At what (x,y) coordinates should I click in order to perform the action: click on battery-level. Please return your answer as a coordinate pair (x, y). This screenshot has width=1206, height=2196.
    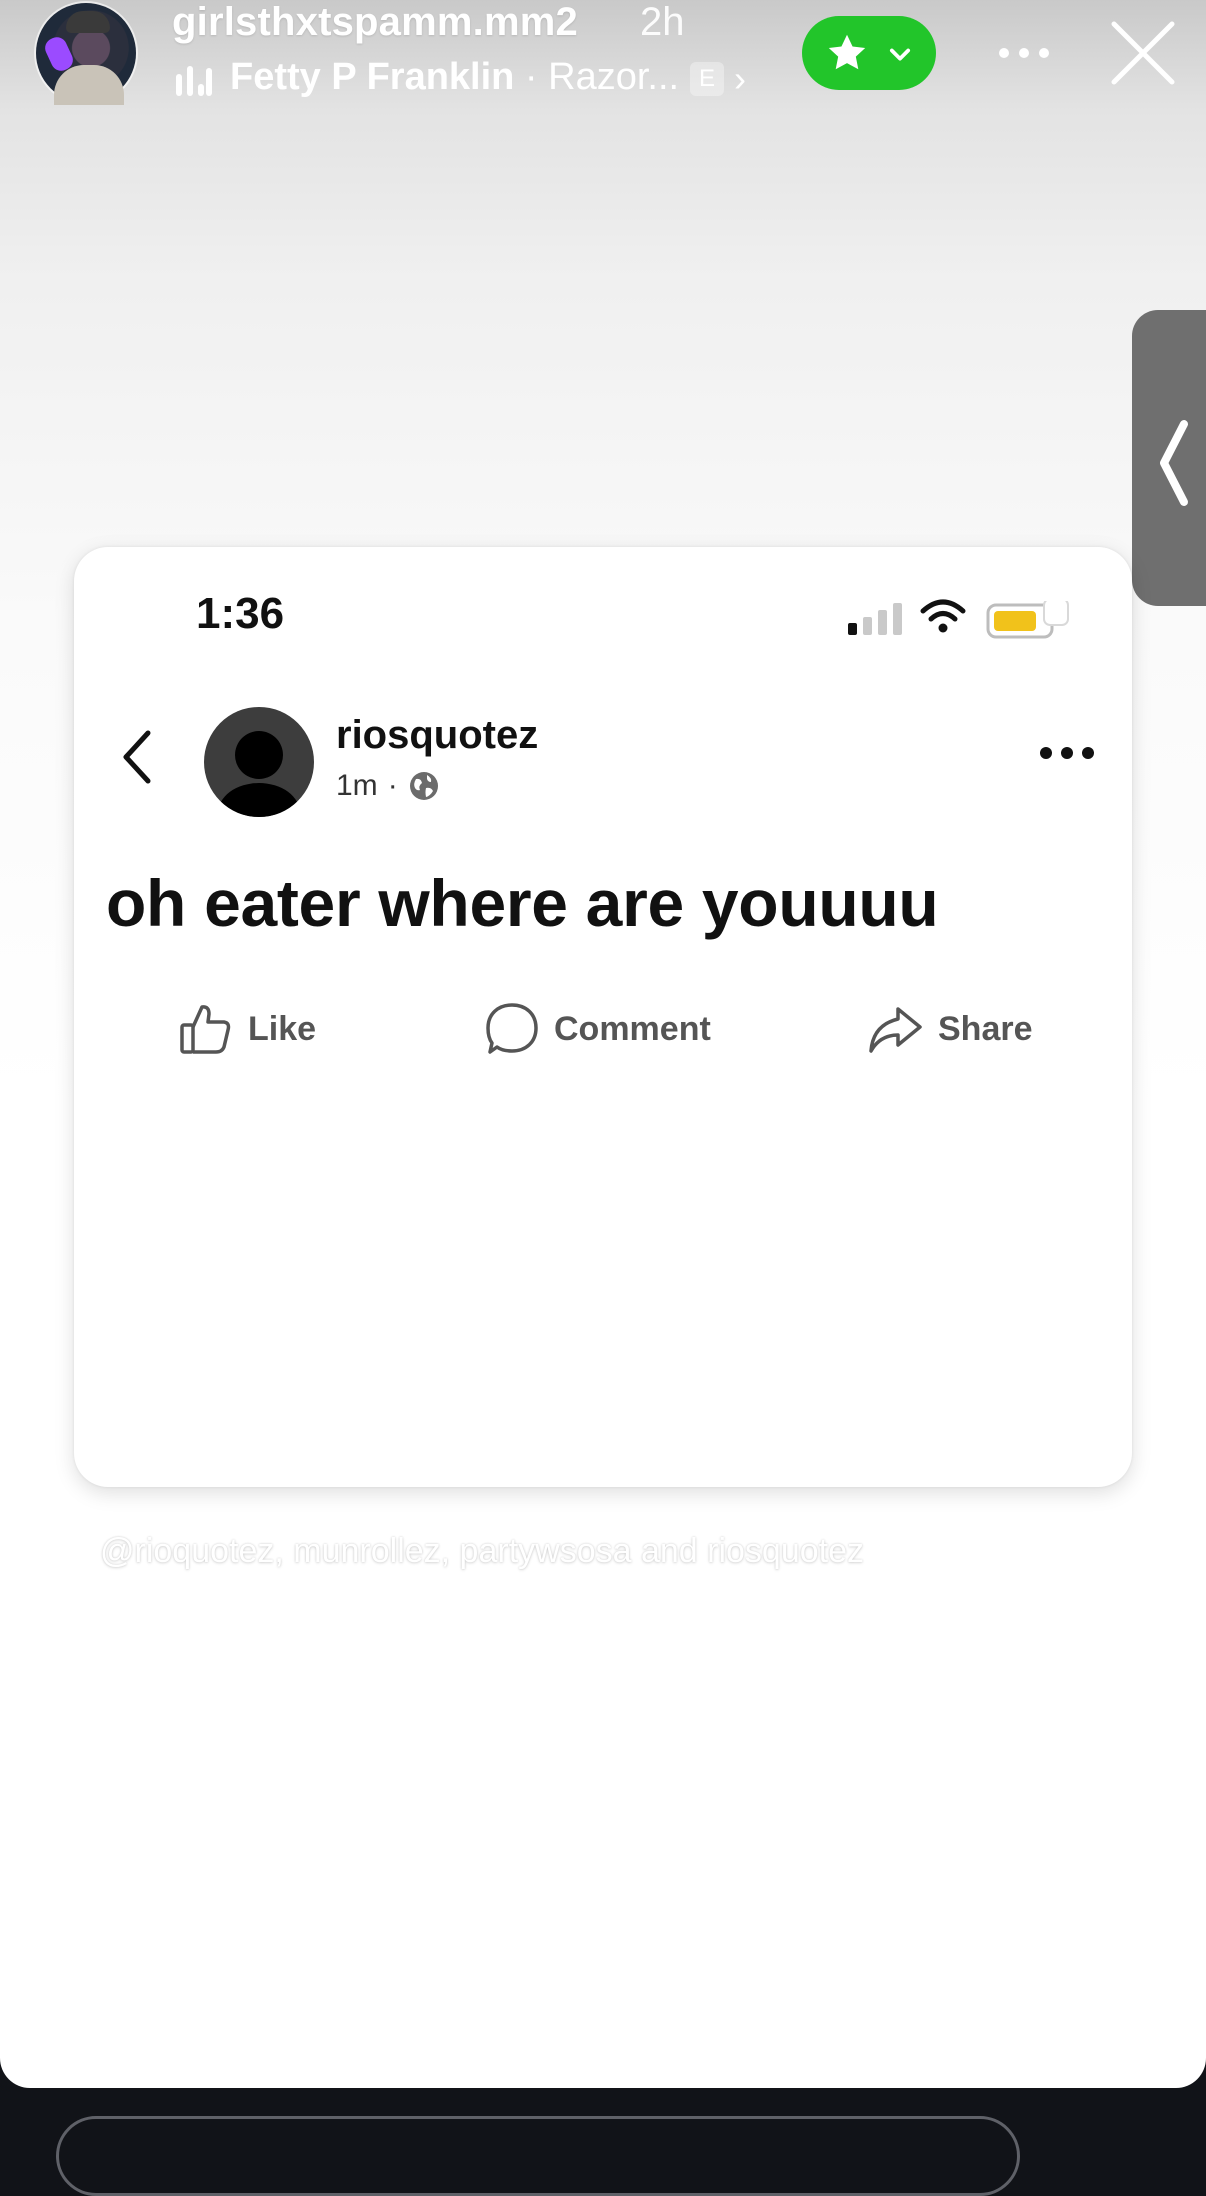
    Looking at the image, I should click on (1015, 621).